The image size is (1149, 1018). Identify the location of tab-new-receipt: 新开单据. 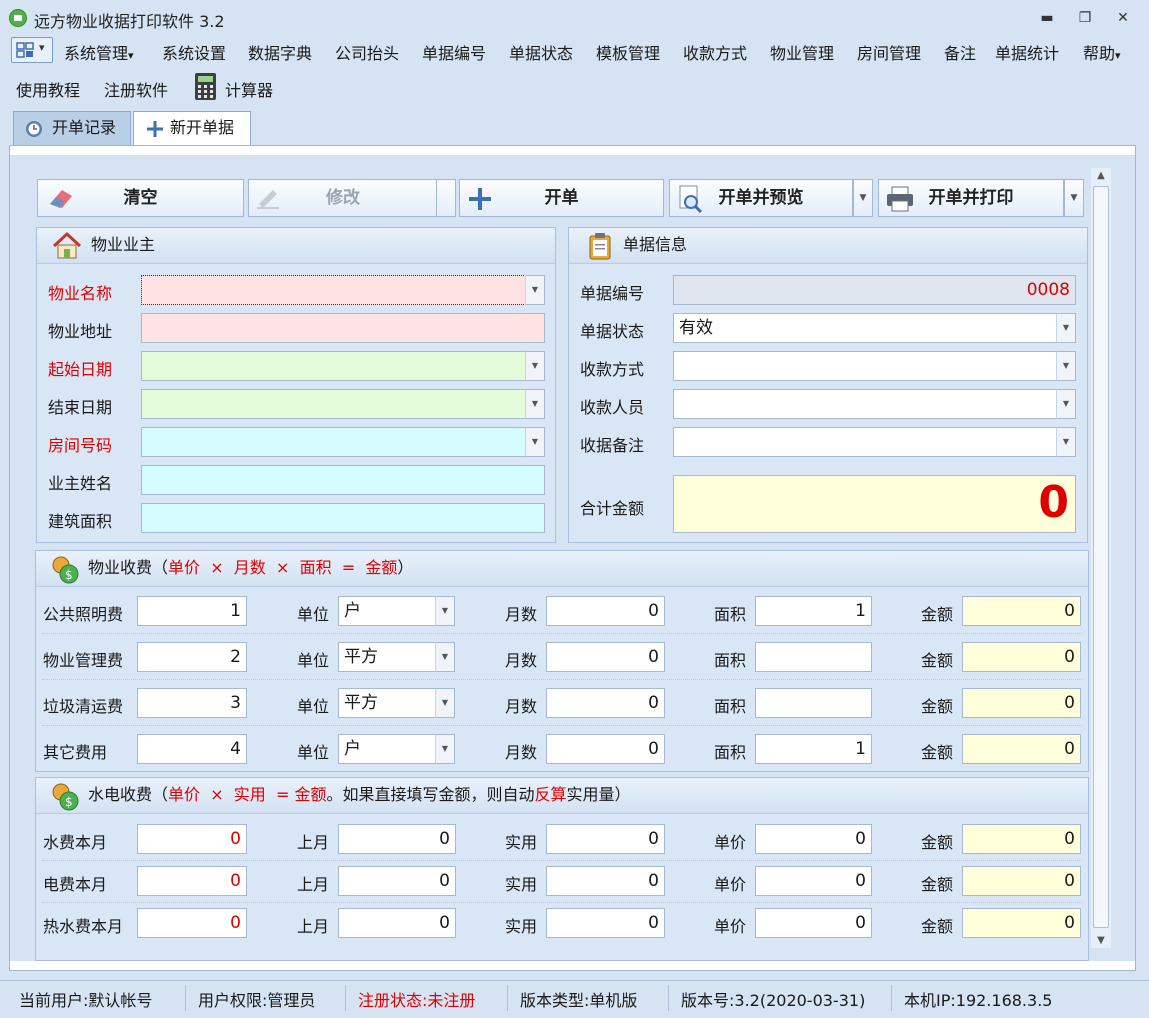
(192, 128).